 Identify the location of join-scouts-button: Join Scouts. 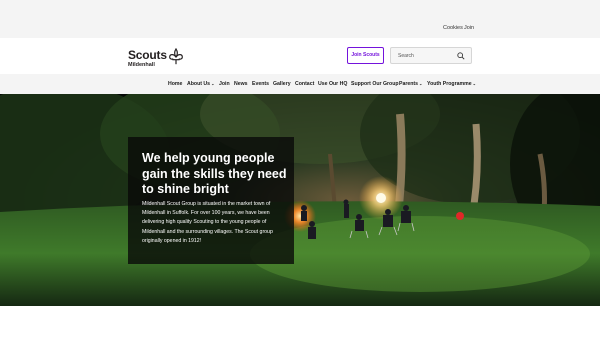
(365, 55).